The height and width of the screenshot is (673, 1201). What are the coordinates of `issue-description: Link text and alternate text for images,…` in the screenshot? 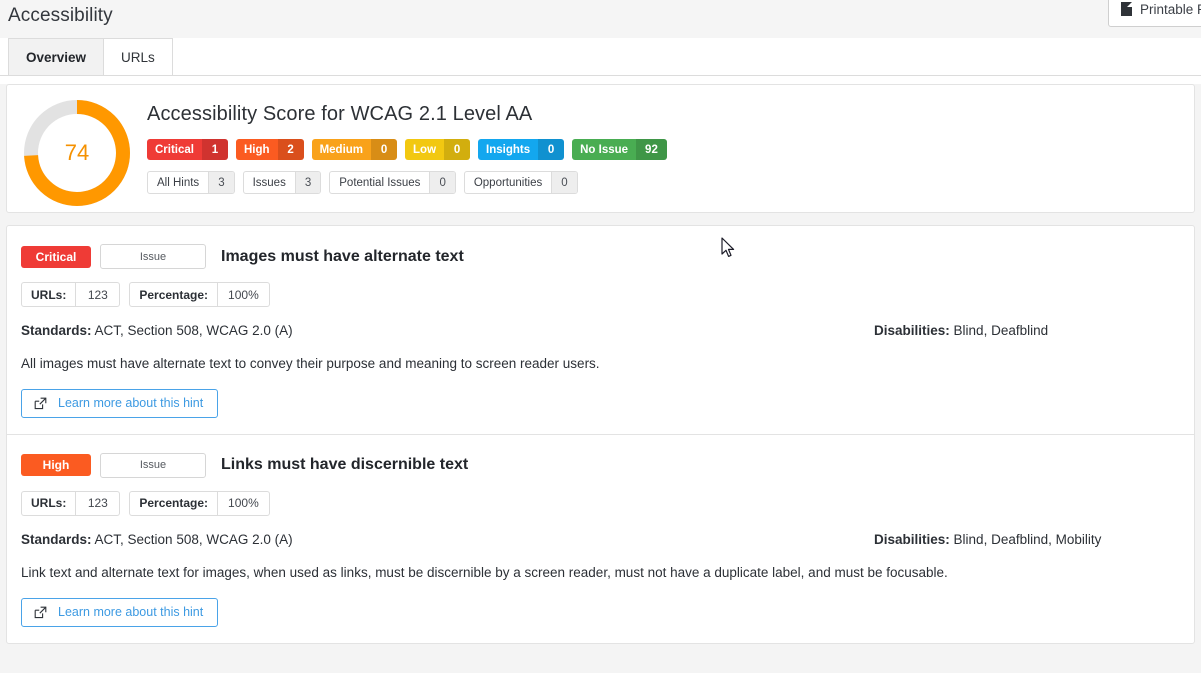 It's located at (484, 572).